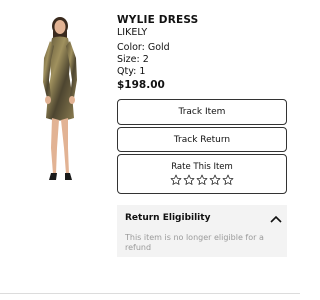 The image size is (320, 300). What do you see at coordinates (60, 101) in the screenshot?
I see `product-image` at bounding box center [60, 101].